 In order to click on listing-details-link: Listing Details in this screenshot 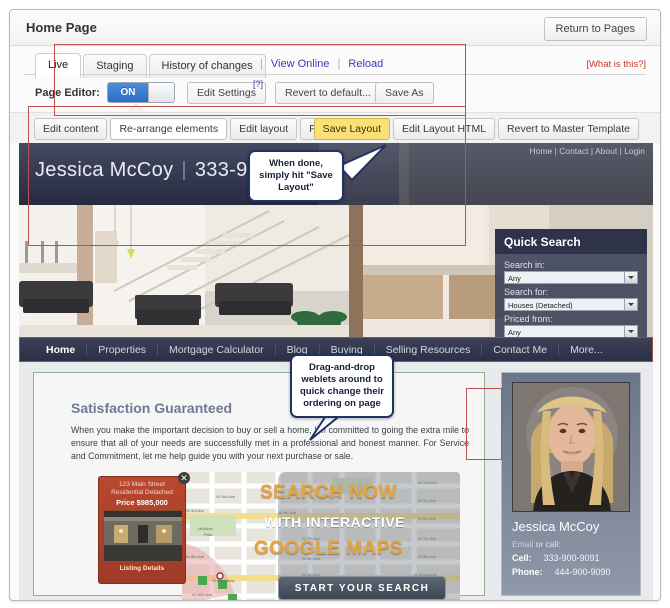, I will do `click(142, 568)`.